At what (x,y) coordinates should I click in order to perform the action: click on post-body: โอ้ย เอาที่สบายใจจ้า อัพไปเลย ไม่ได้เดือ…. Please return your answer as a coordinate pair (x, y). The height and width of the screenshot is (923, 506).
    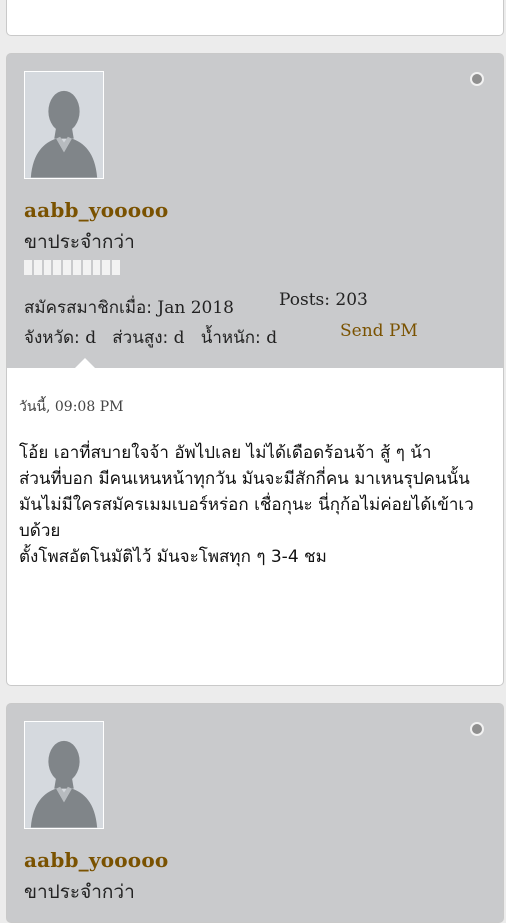
    Looking at the image, I should click on (254, 505).